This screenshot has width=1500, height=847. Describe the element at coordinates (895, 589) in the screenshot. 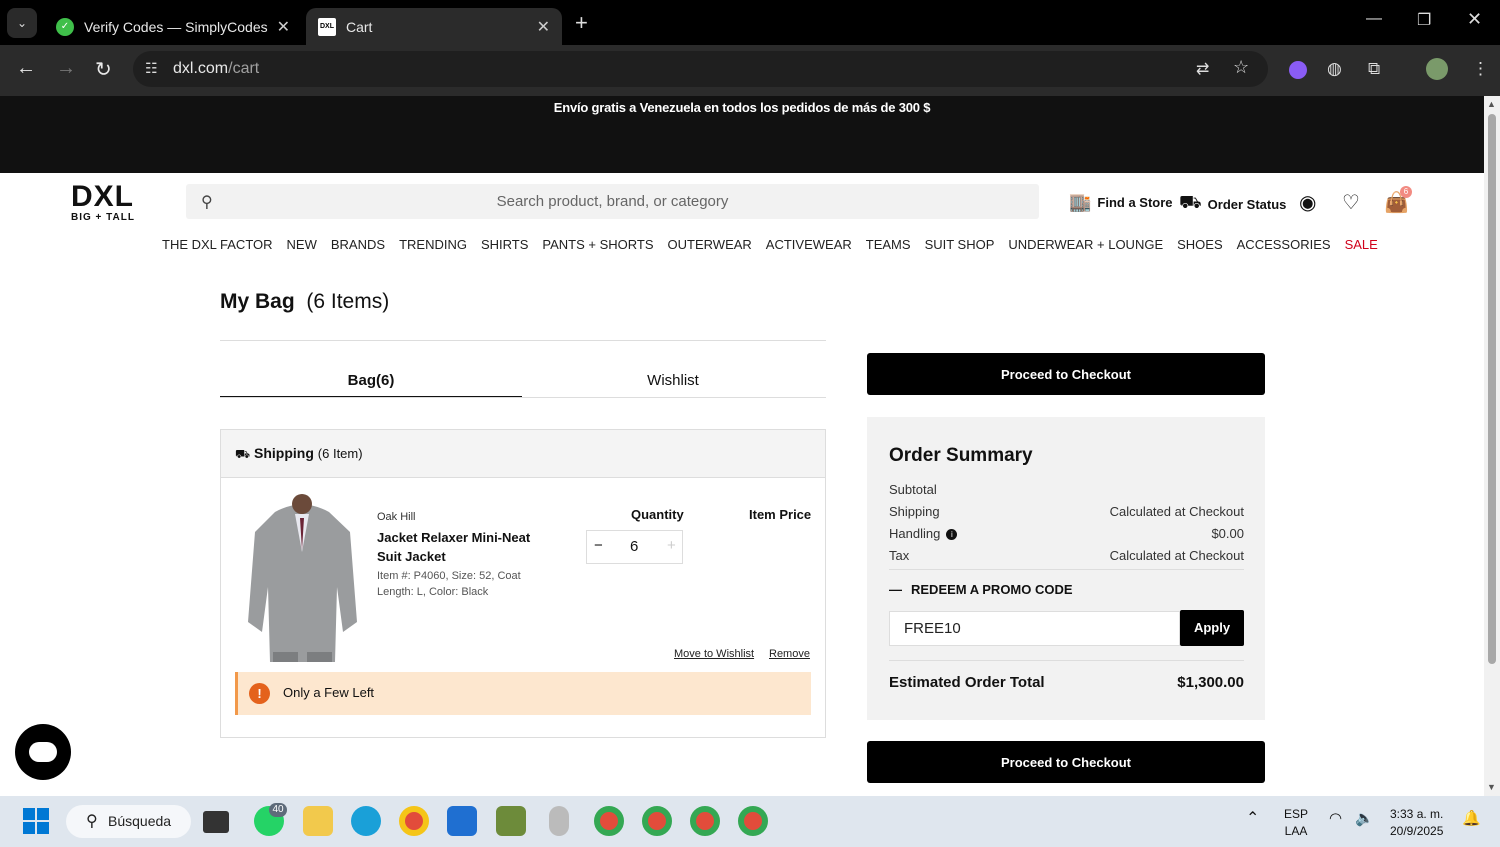

I see `collapse-minus-icon: —` at that location.